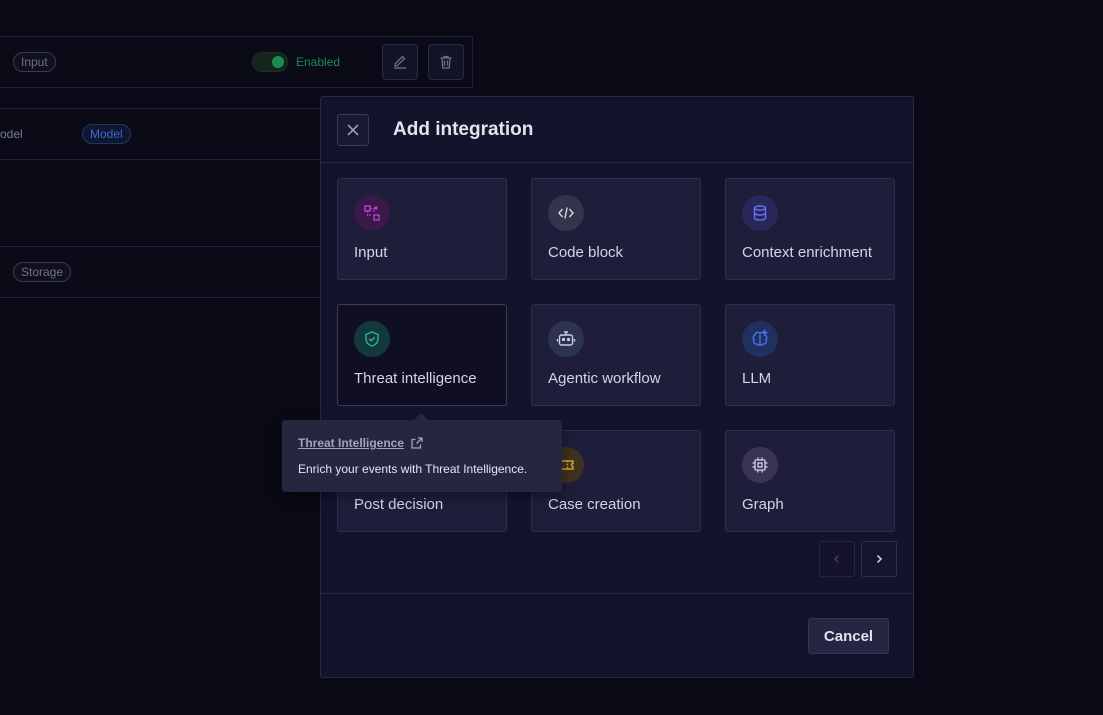 This screenshot has height=715, width=1103. What do you see at coordinates (236, 62) in the screenshot?
I see `integration-row-input: Input Enabled` at bounding box center [236, 62].